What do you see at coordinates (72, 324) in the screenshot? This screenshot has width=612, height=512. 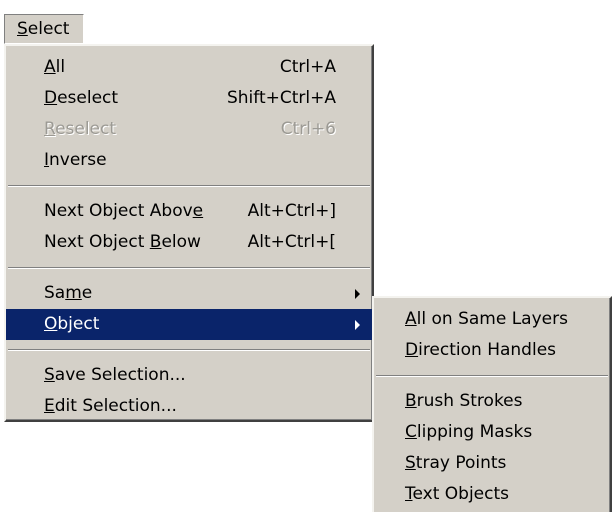 I see `menu-item-label: Object` at bounding box center [72, 324].